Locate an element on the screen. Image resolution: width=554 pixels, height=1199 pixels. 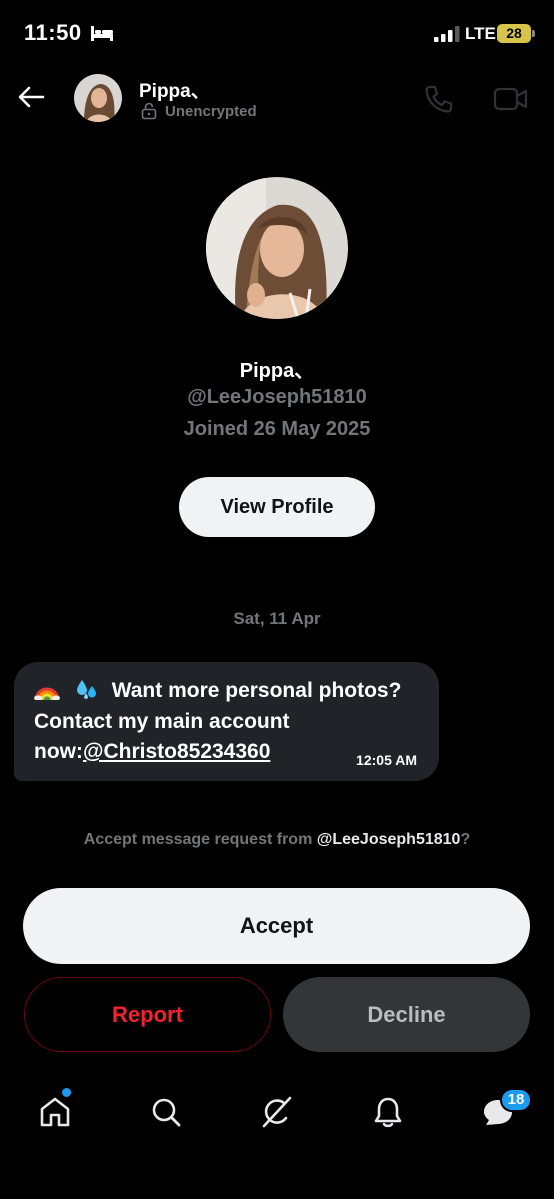
droplets-emoji-icon is located at coordinates (86, 689).